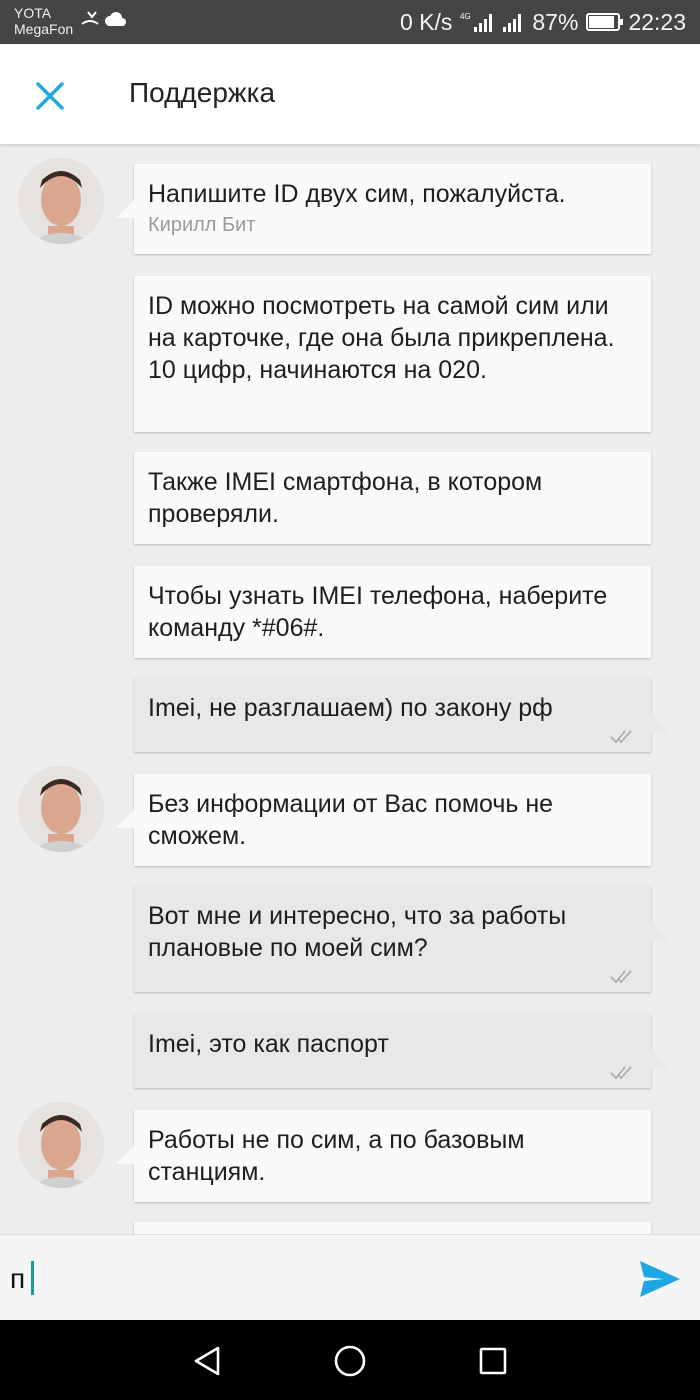 The image size is (700, 1400). Describe the element at coordinates (33, 13) in the screenshot. I see `carrier-1: YOTA` at that location.